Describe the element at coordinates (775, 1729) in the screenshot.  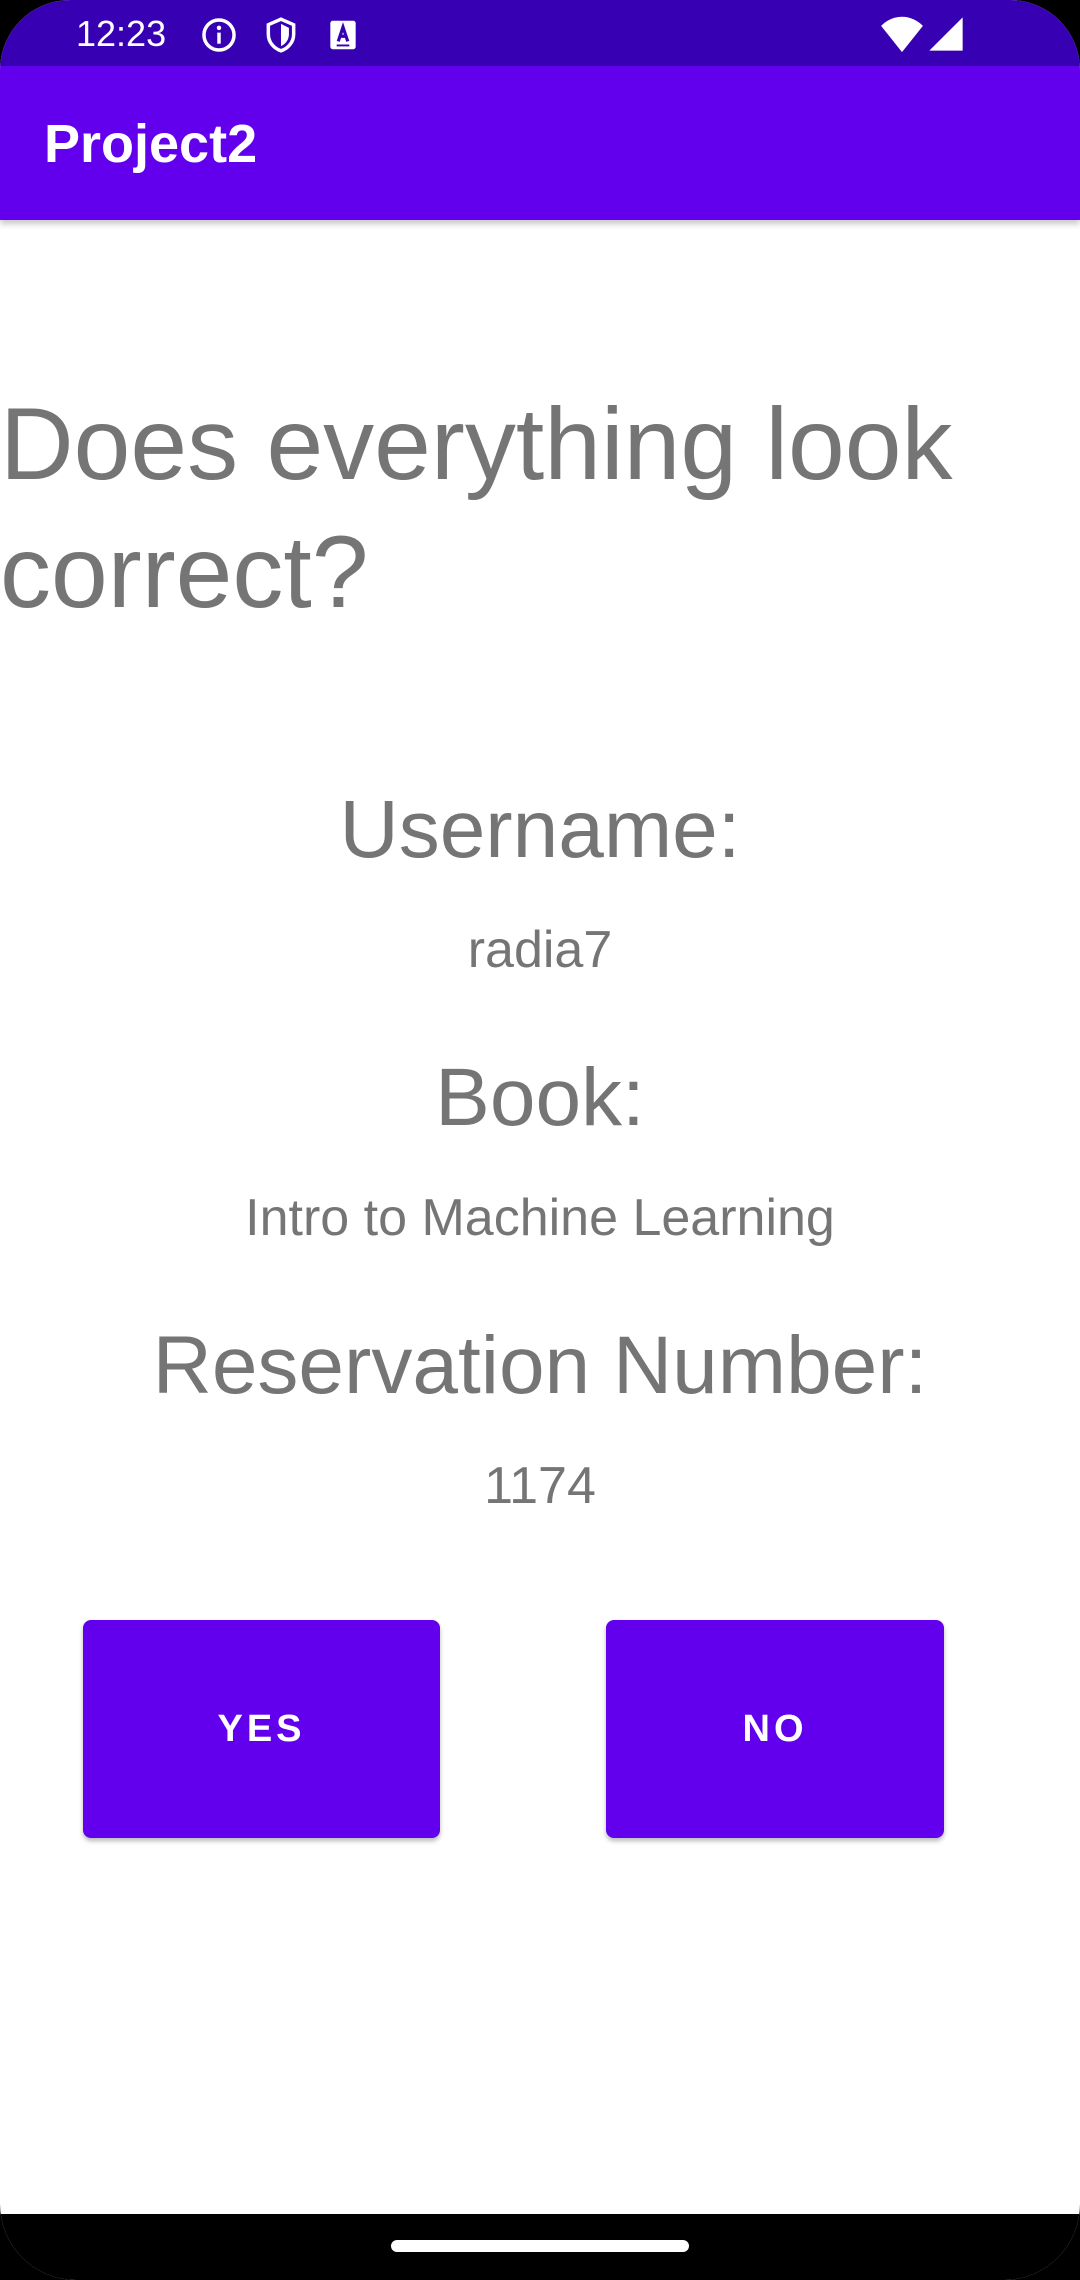
I see `no-button: NO` at that location.